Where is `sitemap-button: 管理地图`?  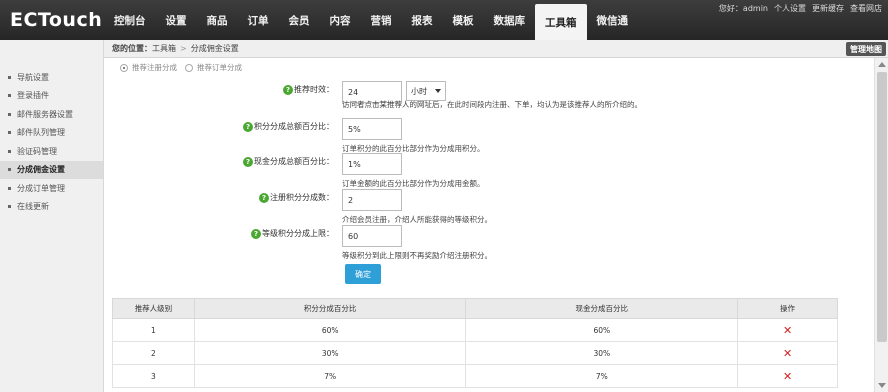 sitemap-button: 管理地图 is located at coordinates (866, 49).